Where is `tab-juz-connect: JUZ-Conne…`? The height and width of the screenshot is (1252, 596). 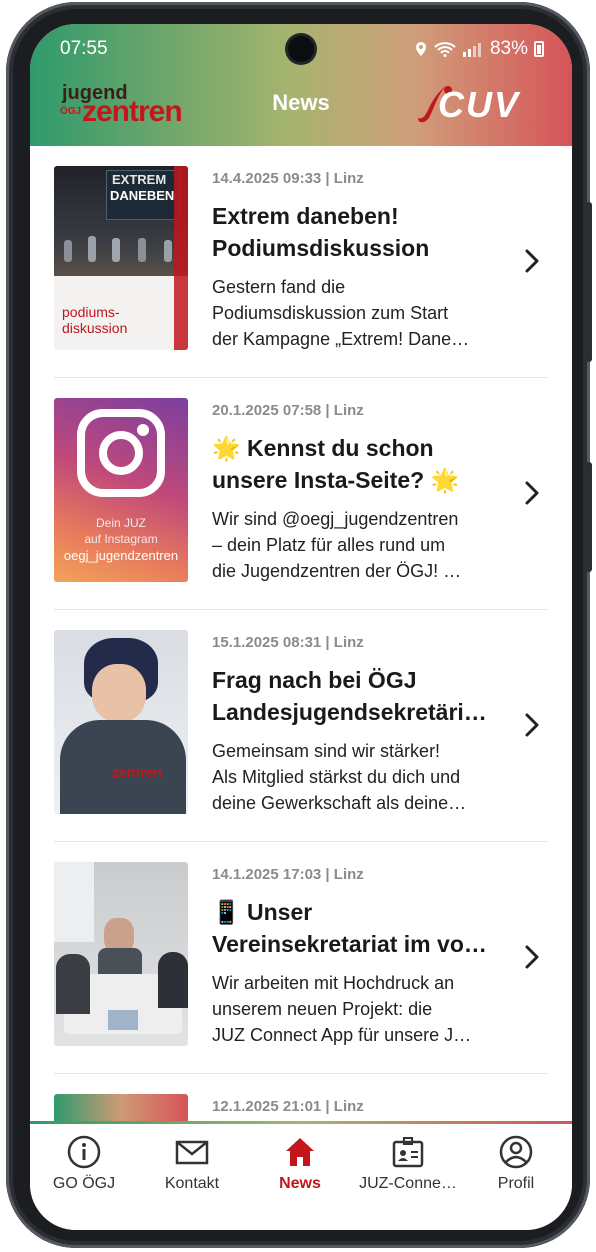
tab-juz-connect: JUZ-Conne… is located at coordinates (408, 1165).